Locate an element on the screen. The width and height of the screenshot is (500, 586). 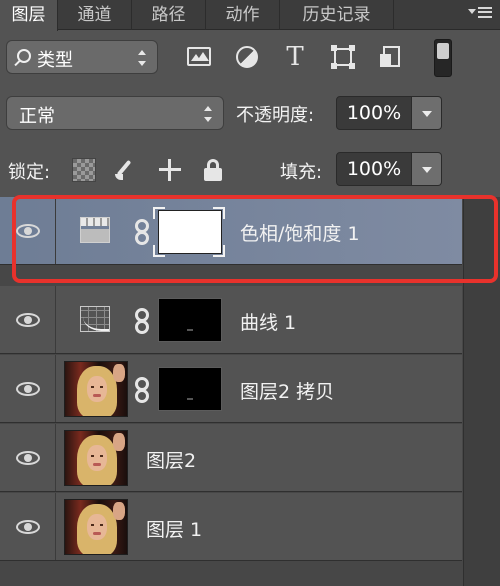
layer-filter-select: 类型 is located at coordinates (82, 57).